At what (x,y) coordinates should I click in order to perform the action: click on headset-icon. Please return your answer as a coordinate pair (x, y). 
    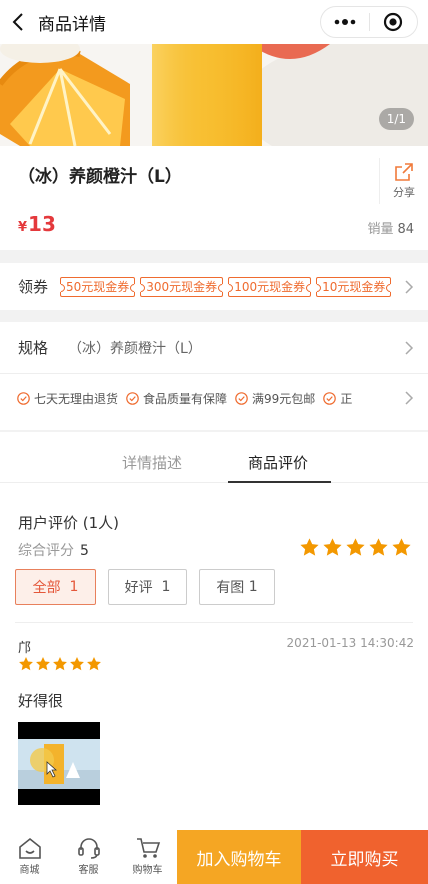
    Looking at the image, I should click on (88, 848).